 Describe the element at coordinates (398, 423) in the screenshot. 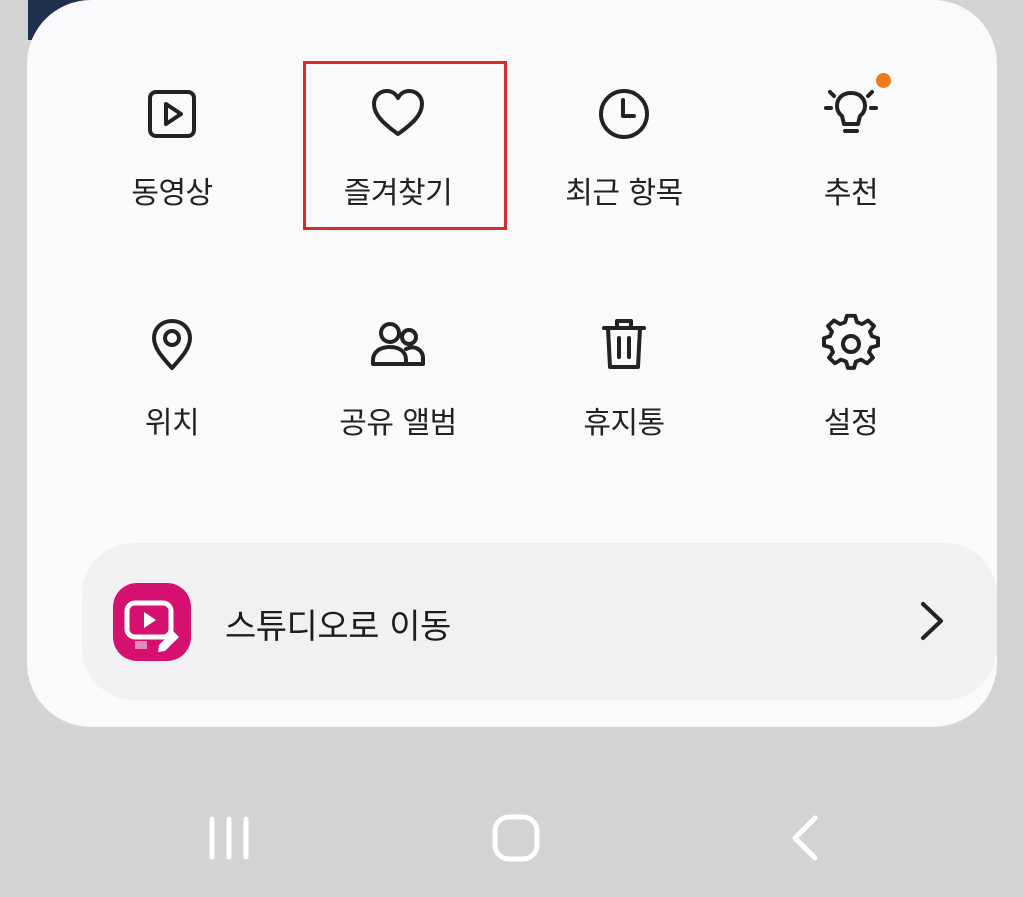

I see `menu-item-label: 공유 앨범` at that location.